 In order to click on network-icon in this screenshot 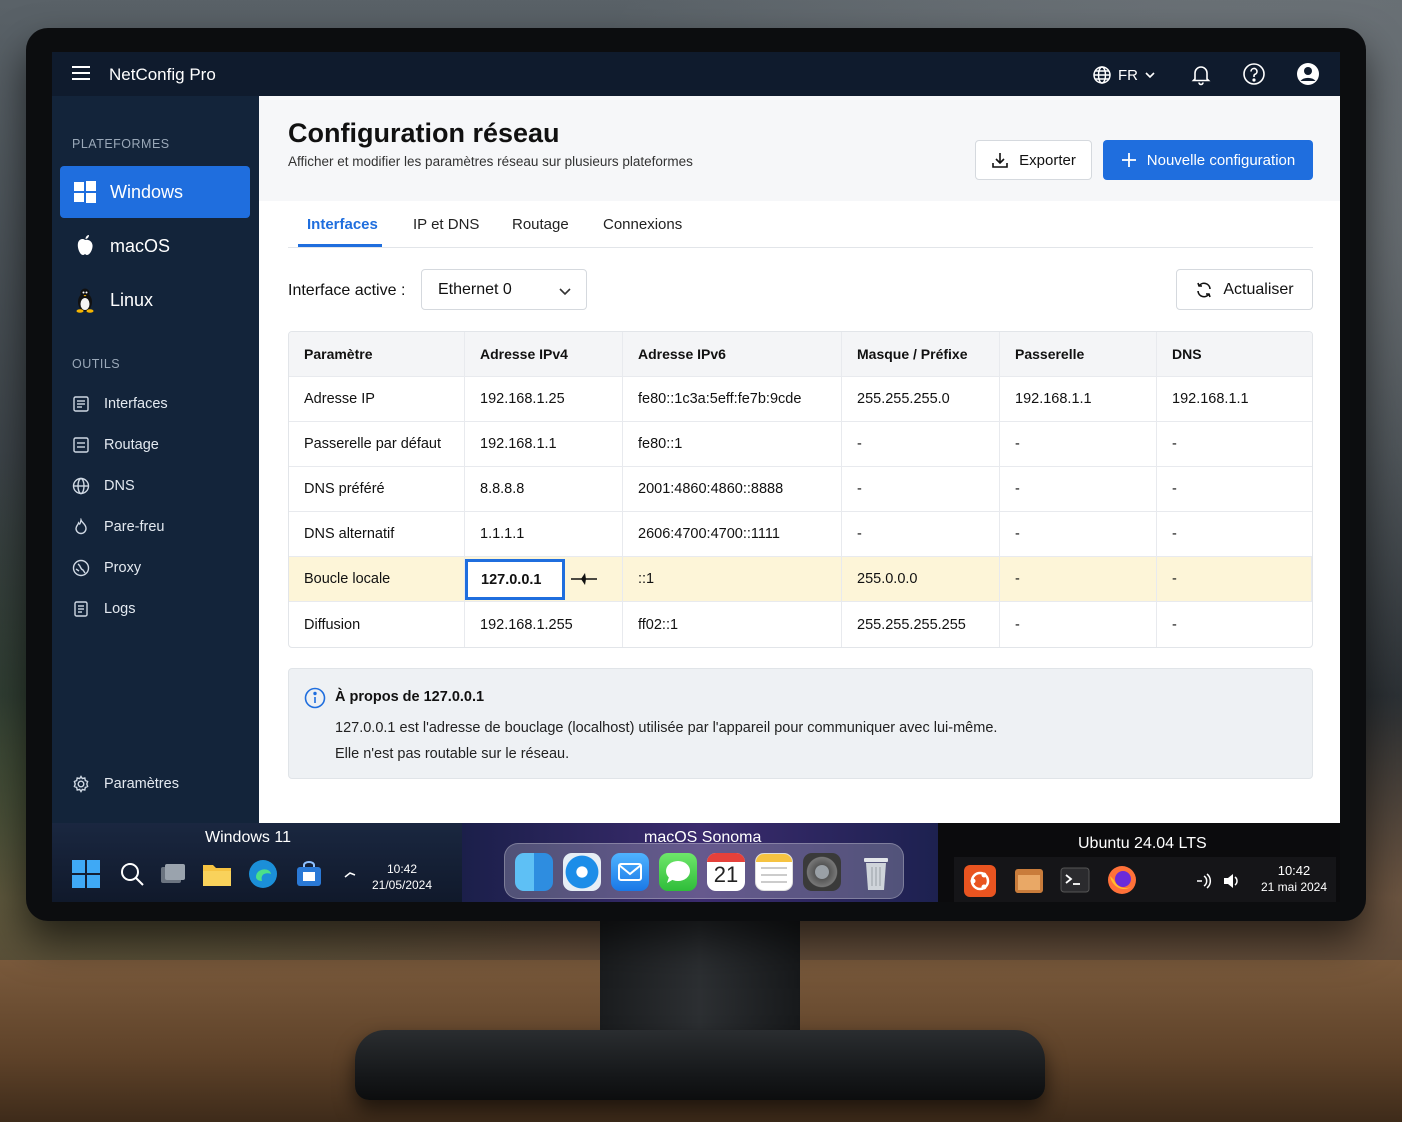, I will do `click(1205, 881)`.